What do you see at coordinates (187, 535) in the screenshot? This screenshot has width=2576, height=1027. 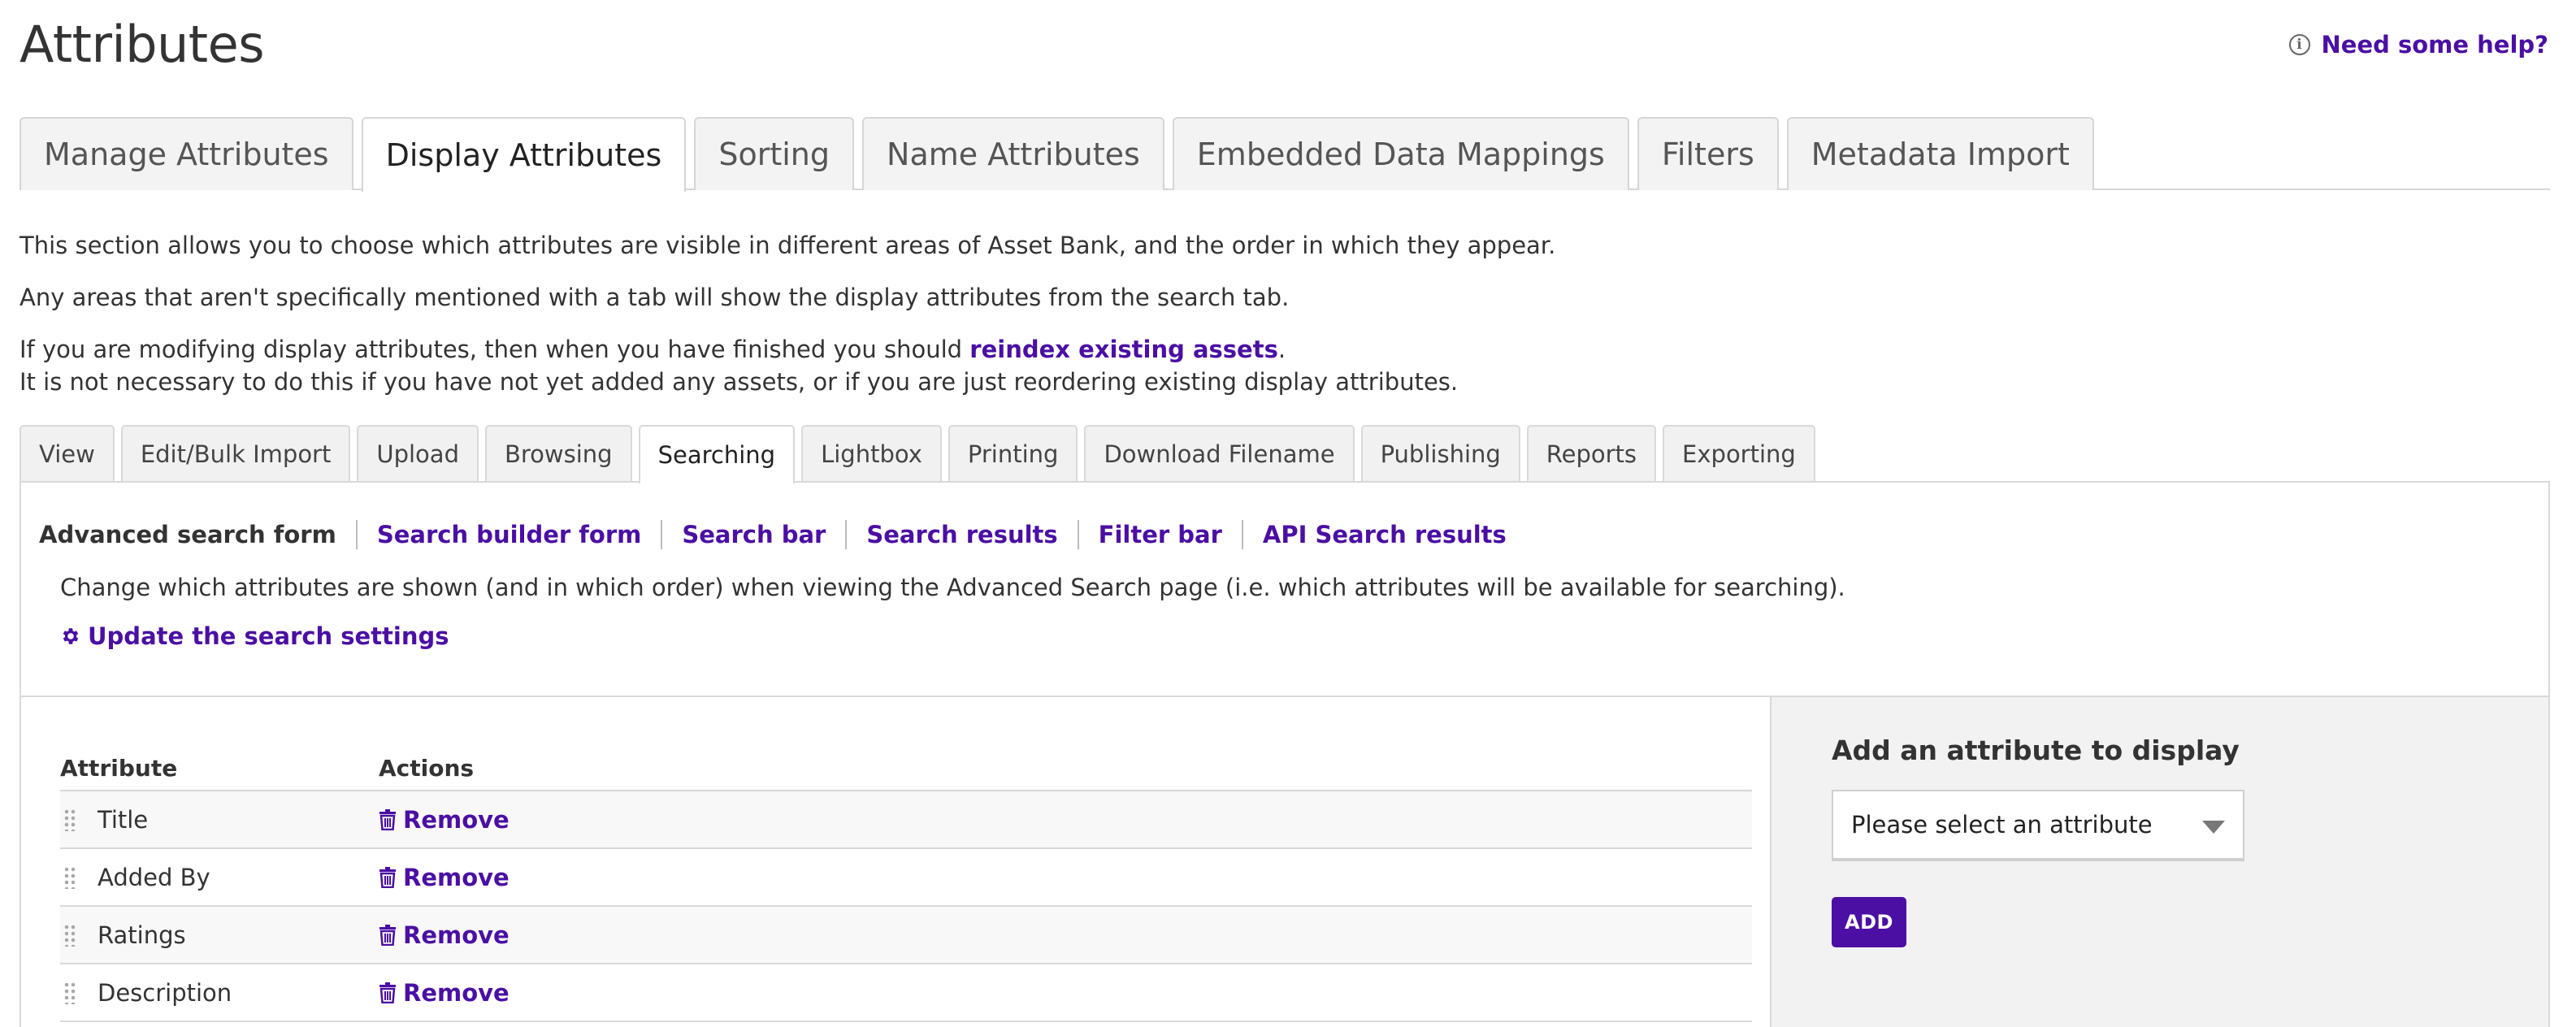 I see `advanced-search-form-label: Advanced search form` at bounding box center [187, 535].